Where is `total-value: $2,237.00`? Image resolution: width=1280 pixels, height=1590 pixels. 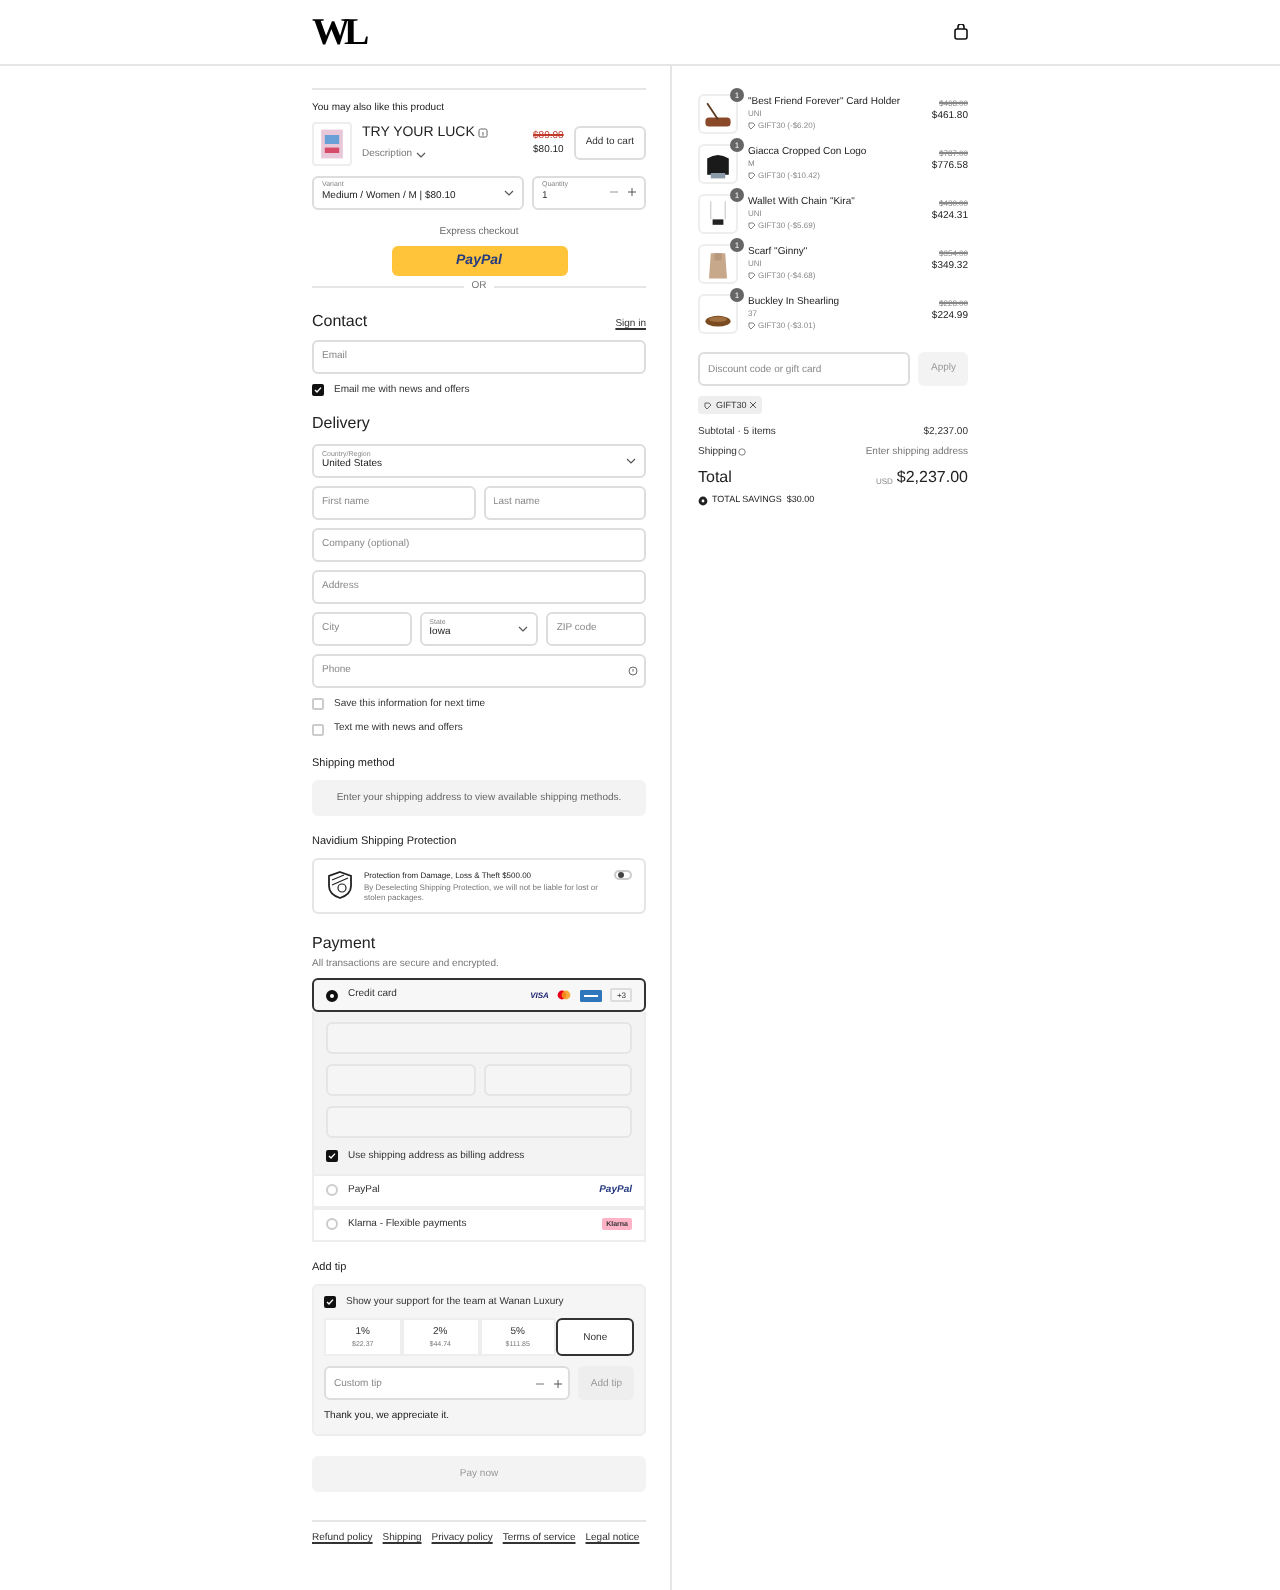
total-value: $2,237.00 is located at coordinates (932, 478).